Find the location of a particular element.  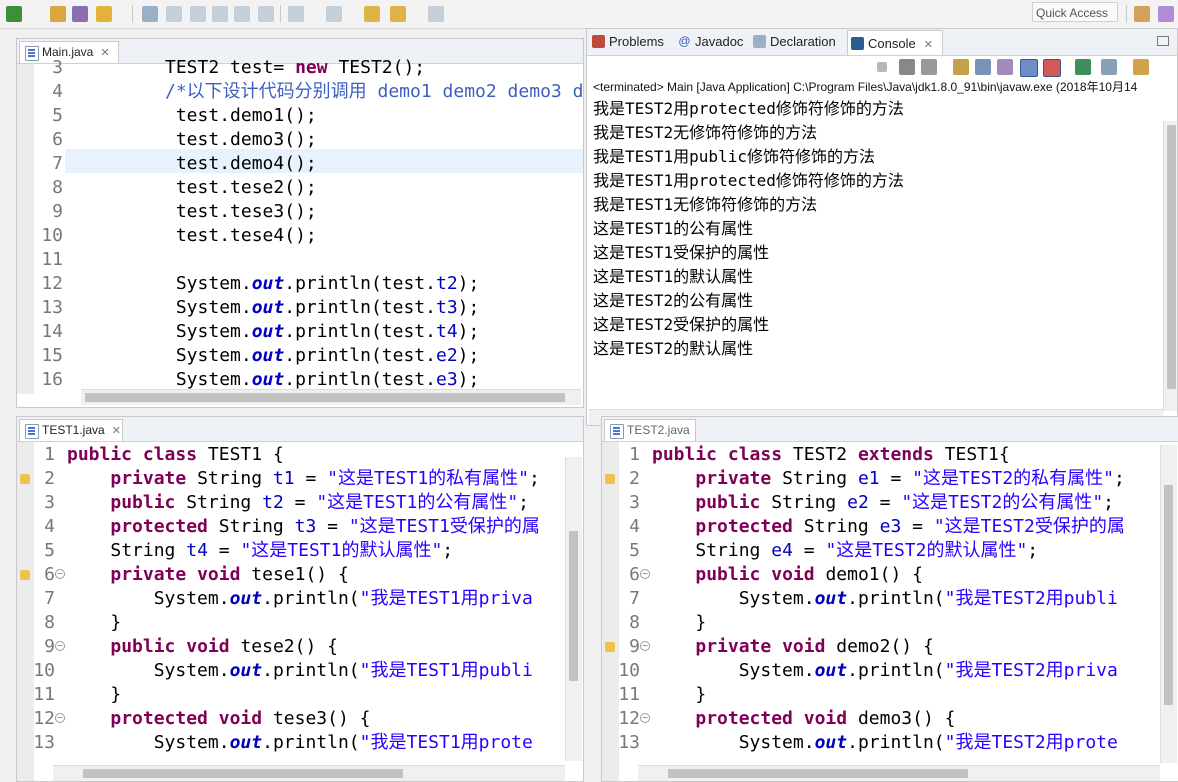

code-line: protected void tese3() { is located at coordinates (240, 718).